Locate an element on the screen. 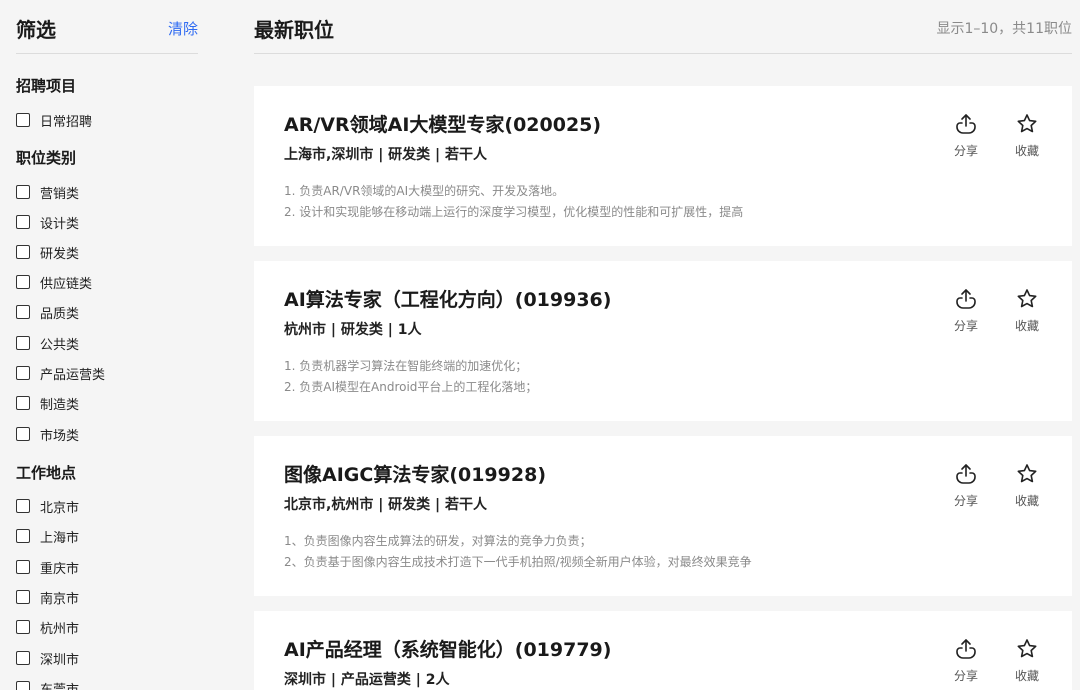 This screenshot has height=690, width=1080. option-label: 品质类 is located at coordinates (60, 314).